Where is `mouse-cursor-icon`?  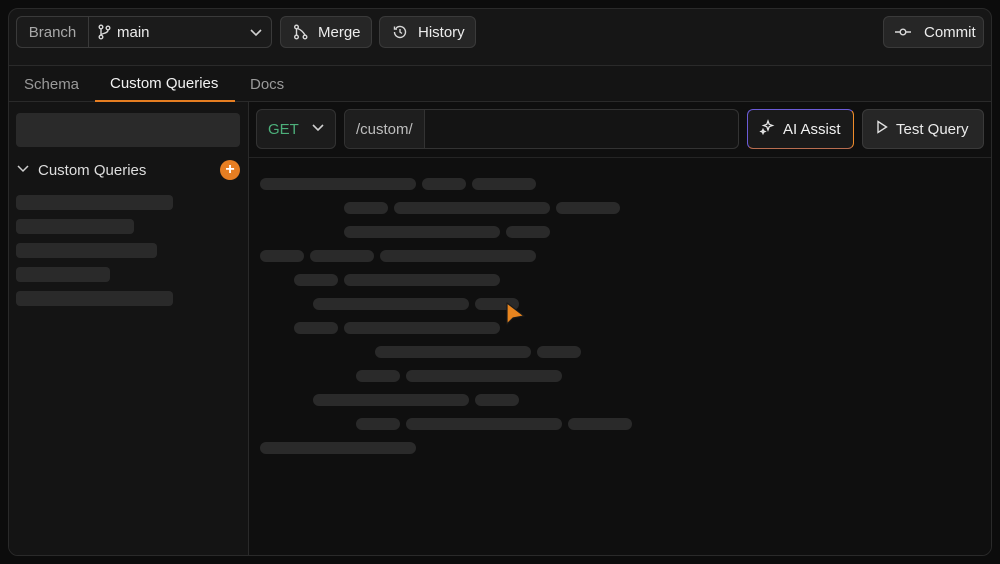
mouse-cursor-icon is located at coordinates (516, 317).